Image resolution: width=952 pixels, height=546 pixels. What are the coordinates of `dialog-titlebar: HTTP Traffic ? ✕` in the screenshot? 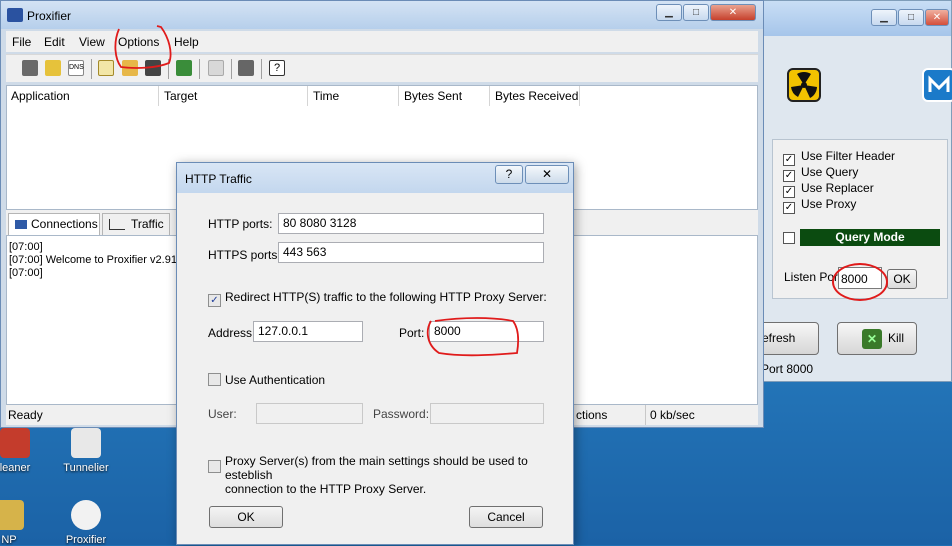 It's located at (375, 178).